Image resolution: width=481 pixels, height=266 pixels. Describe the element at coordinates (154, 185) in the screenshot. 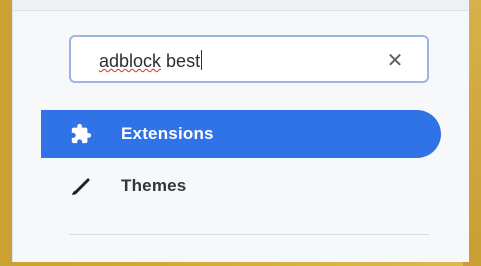

I see `nav-item-label: Themes` at that location.